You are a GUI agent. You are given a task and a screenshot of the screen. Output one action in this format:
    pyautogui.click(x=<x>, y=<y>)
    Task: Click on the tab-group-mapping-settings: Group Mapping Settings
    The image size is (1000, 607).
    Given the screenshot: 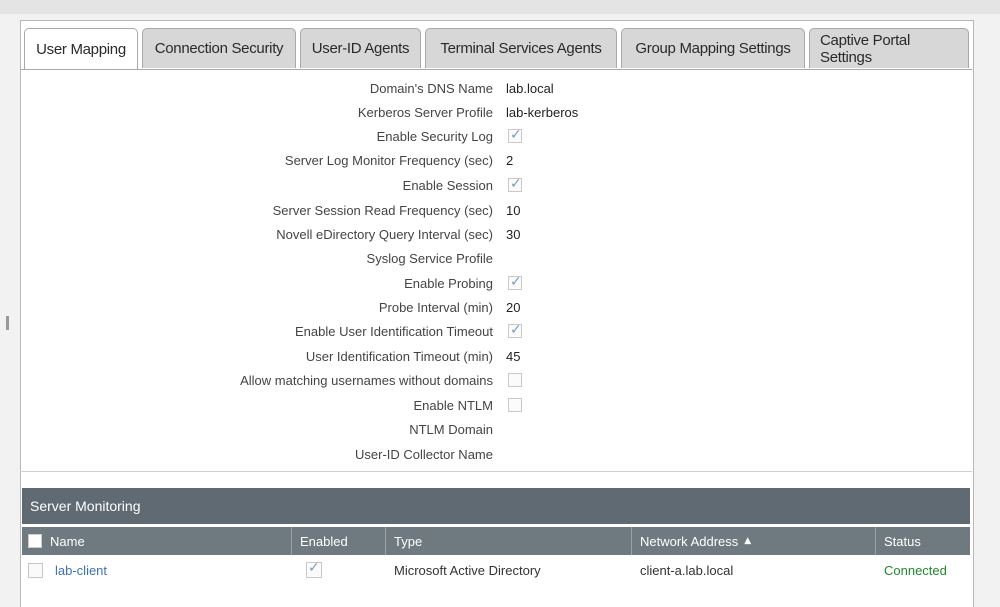 What is the action you would take?
    pyautogui.click(x=713, y=48)
    